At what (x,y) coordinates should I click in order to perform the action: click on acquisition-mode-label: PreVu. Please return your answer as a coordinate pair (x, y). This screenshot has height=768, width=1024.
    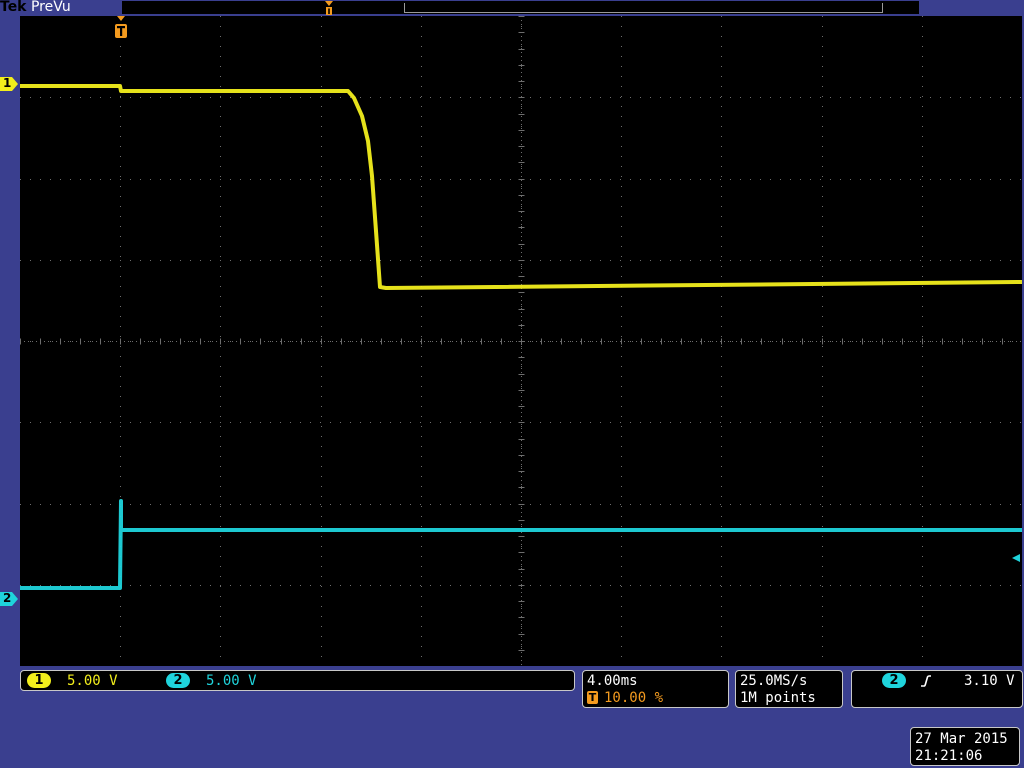
    Looking at the image, I should click on (50, 7).